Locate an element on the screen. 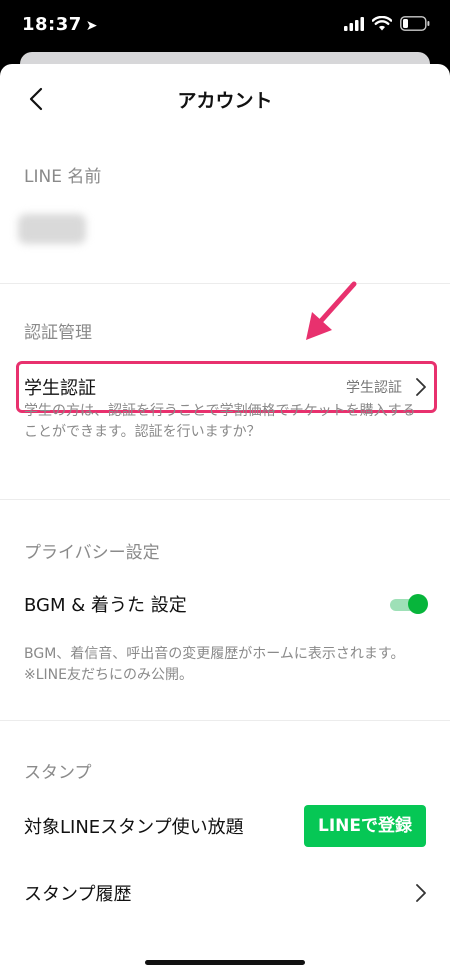  cellular-signal-icon is located at coordinates (354, 23).